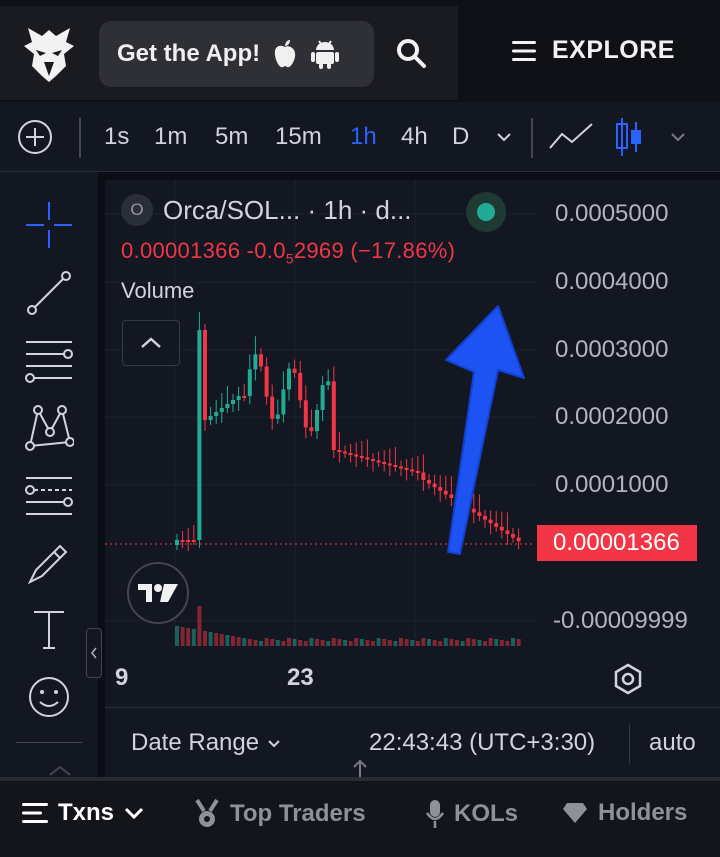 Image resolution: width=720 pixels, height=857 pixels. I want to click on list-icon, so click(35, 813).